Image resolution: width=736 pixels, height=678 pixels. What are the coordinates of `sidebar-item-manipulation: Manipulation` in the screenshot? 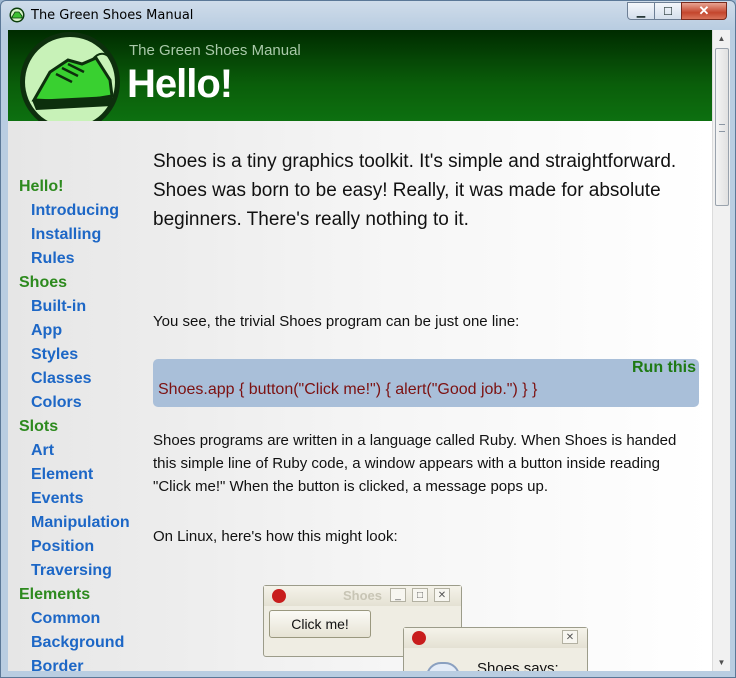 It's located at (80, 523).